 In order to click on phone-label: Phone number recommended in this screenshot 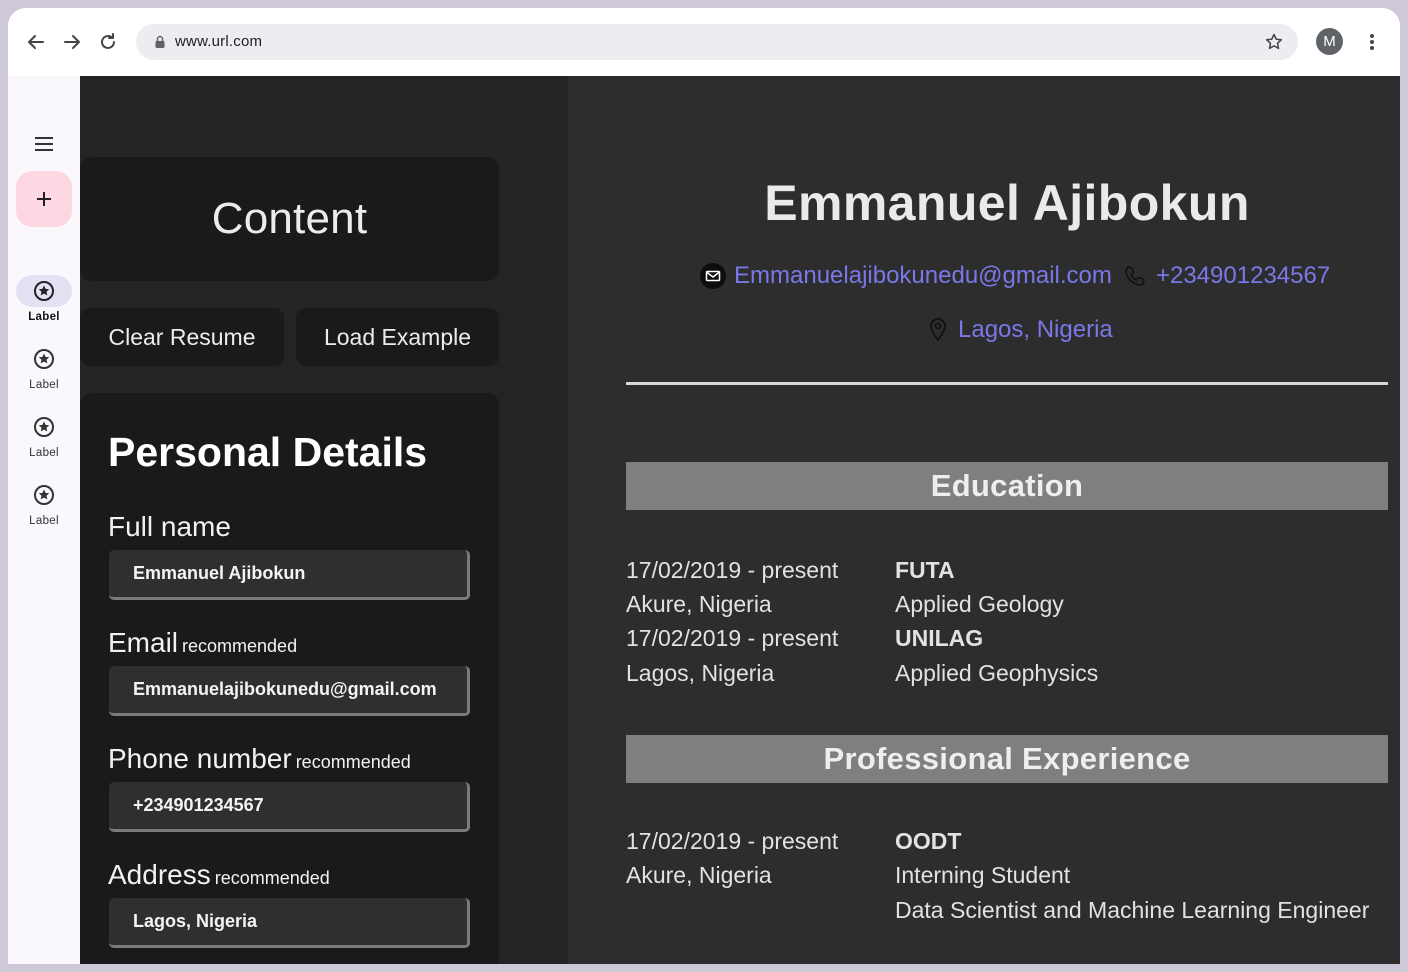, I will do `click(259, 758)`.